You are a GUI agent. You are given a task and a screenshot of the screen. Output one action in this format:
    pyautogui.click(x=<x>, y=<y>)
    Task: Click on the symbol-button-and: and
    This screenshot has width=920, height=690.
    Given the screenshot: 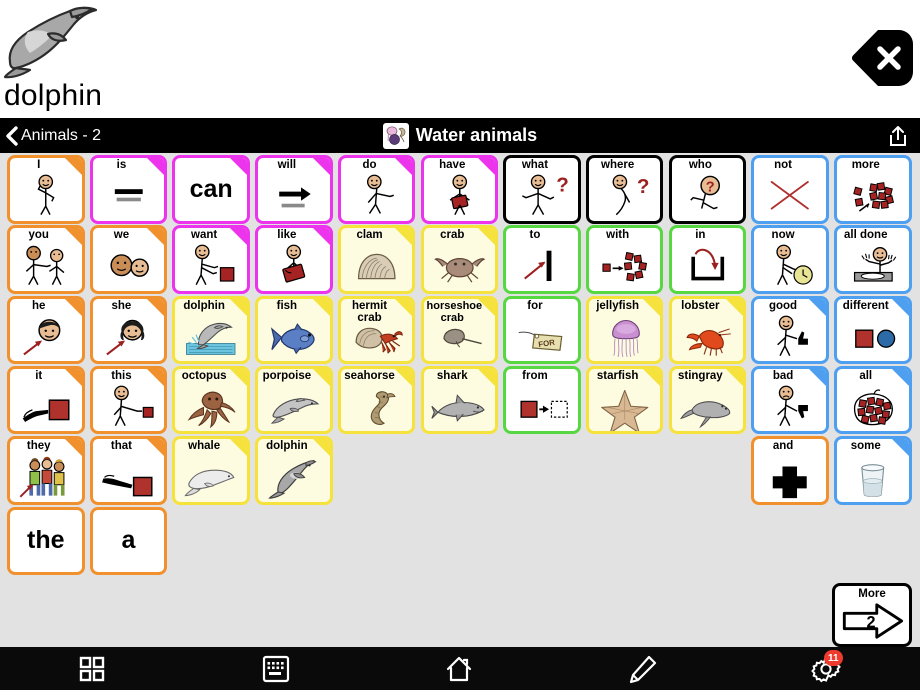 What is the action you would take?
    pyautogui.click(x=790, y=470)
    